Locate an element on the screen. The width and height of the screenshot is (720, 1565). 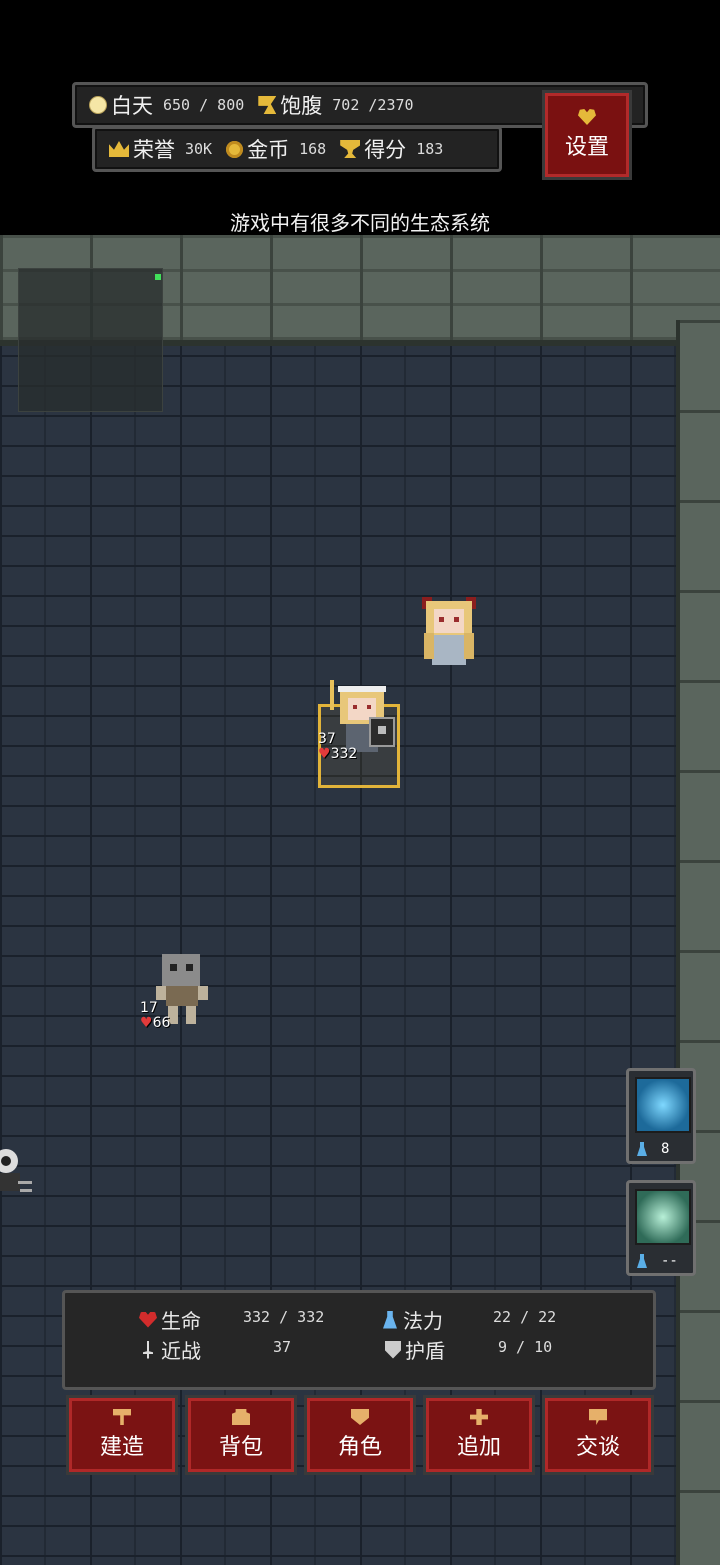
character-icon is located at coordinates (360, 1417).